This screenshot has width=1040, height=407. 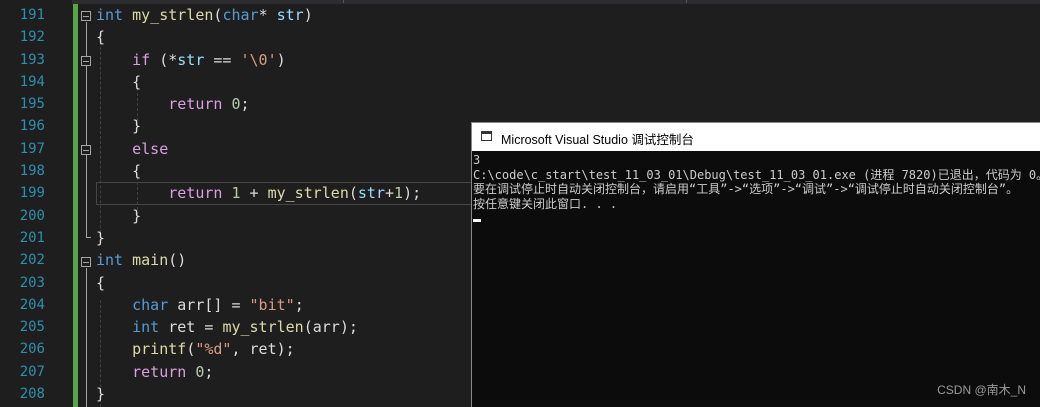 I want to click on console-titlebar: Microsoft Visual Studio 调试控制台, so click(x=756, y=137).